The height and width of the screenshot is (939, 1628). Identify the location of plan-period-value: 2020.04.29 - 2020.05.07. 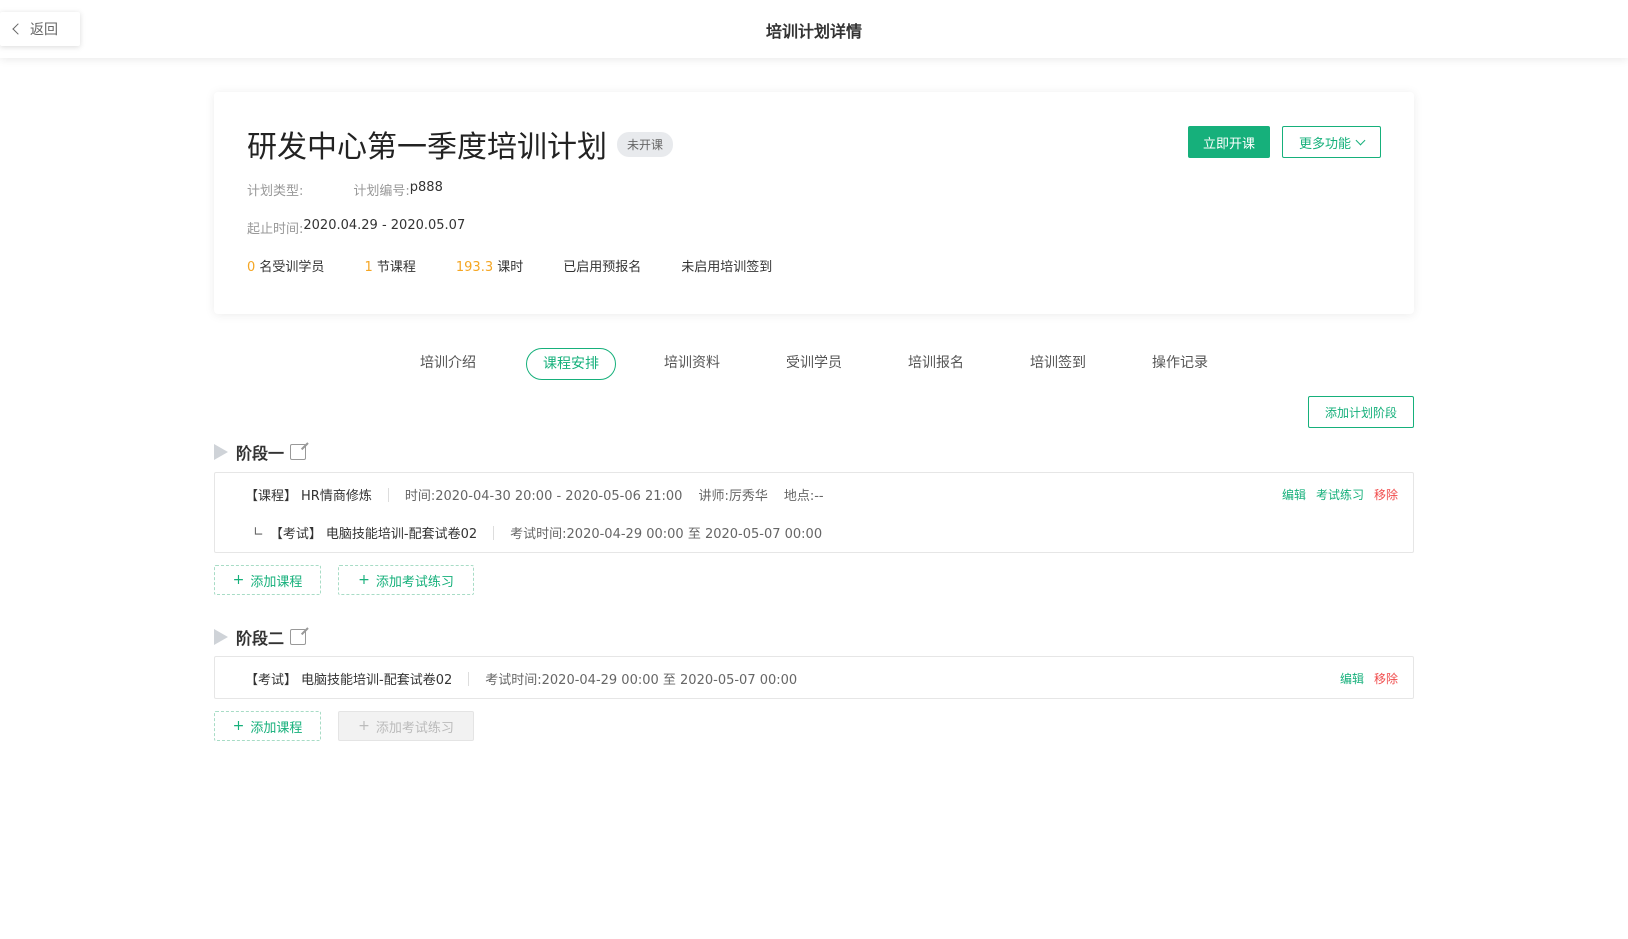
(384, 225).